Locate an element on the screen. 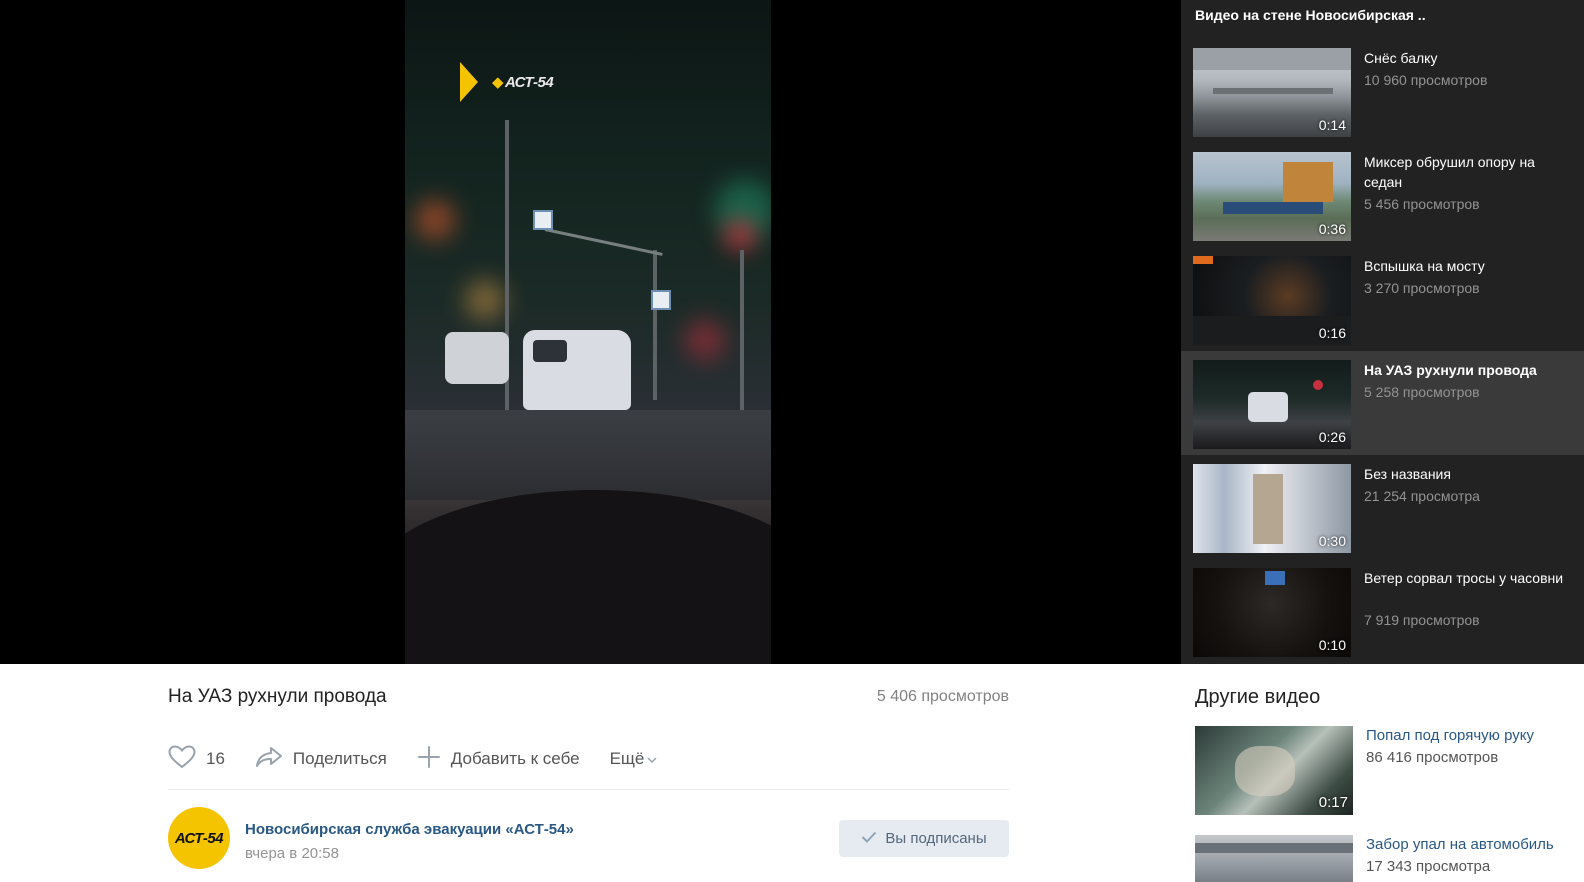  check-icon is located at coordinates (869, 838).